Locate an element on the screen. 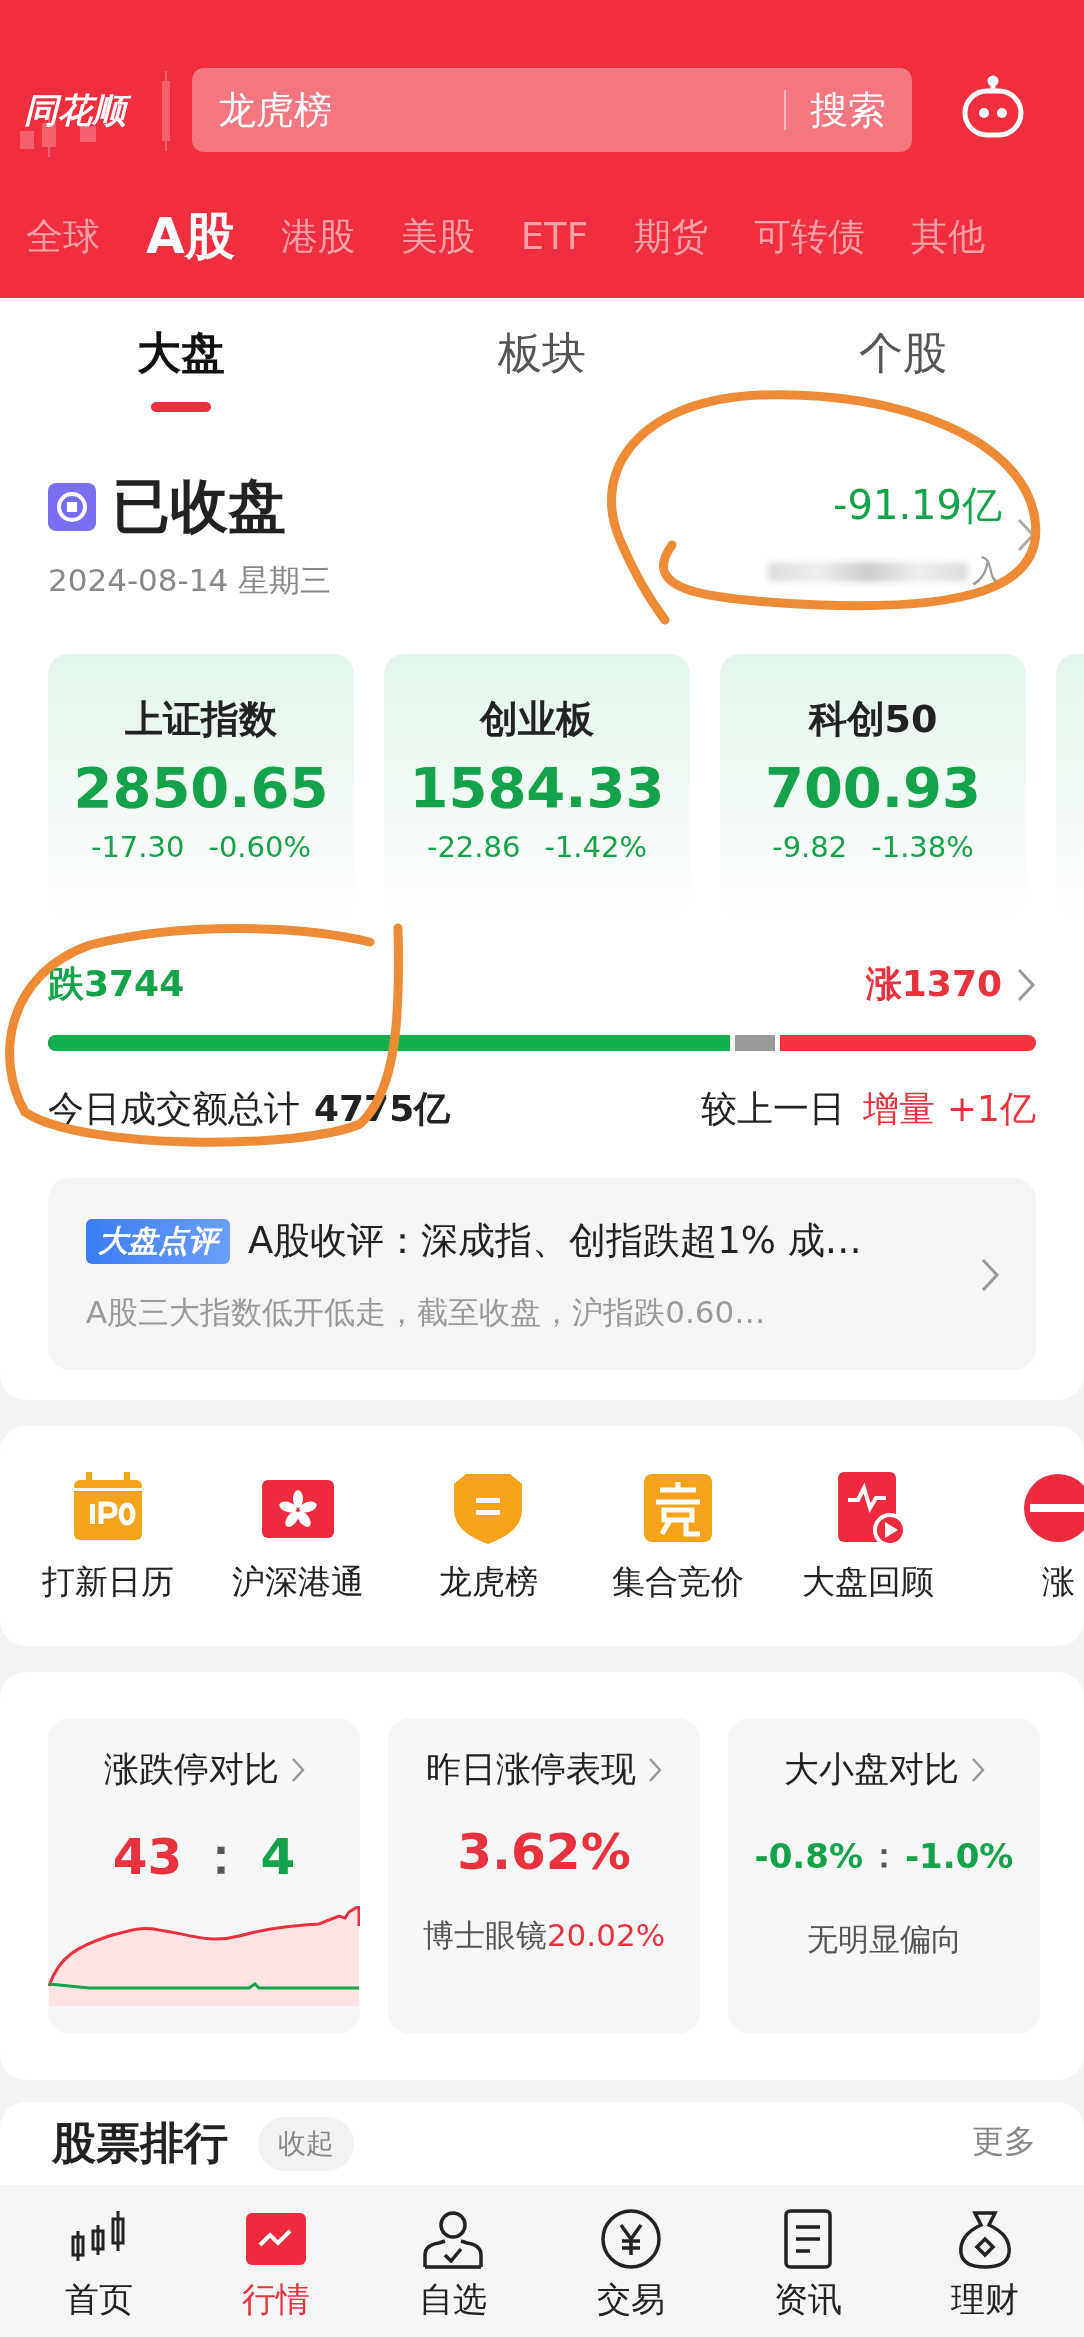 Image resolution: width=1084 pixels, height=2337 pixels. nav-tab: 交易 is located at coordinates (630, 2261).